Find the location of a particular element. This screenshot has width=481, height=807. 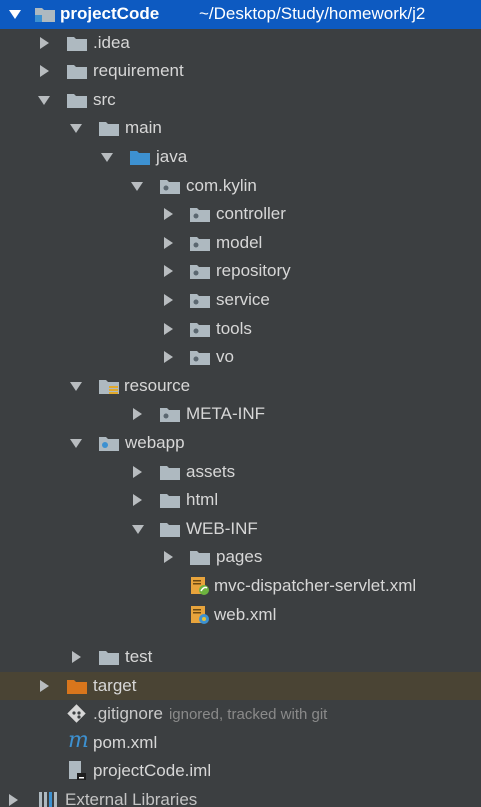

tree-row-target: target is located at coordinates (240, 686).